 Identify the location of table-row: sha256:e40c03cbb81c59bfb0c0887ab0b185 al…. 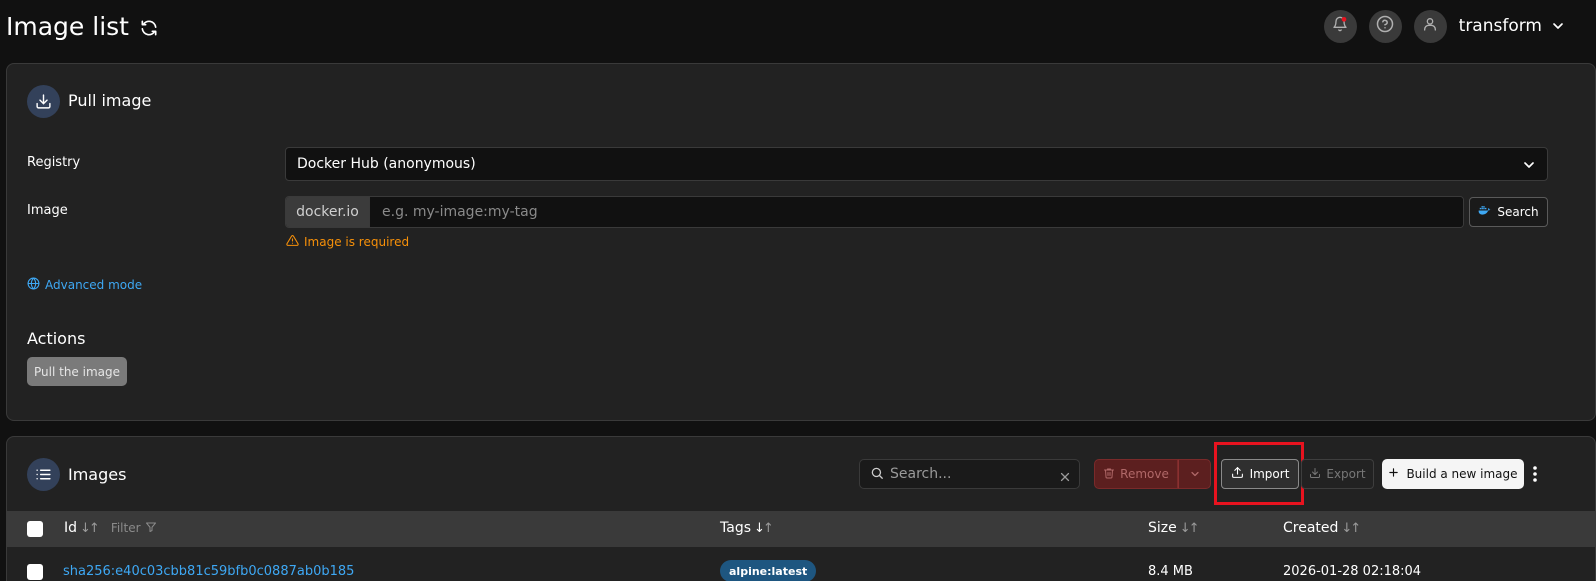
(801, 564).